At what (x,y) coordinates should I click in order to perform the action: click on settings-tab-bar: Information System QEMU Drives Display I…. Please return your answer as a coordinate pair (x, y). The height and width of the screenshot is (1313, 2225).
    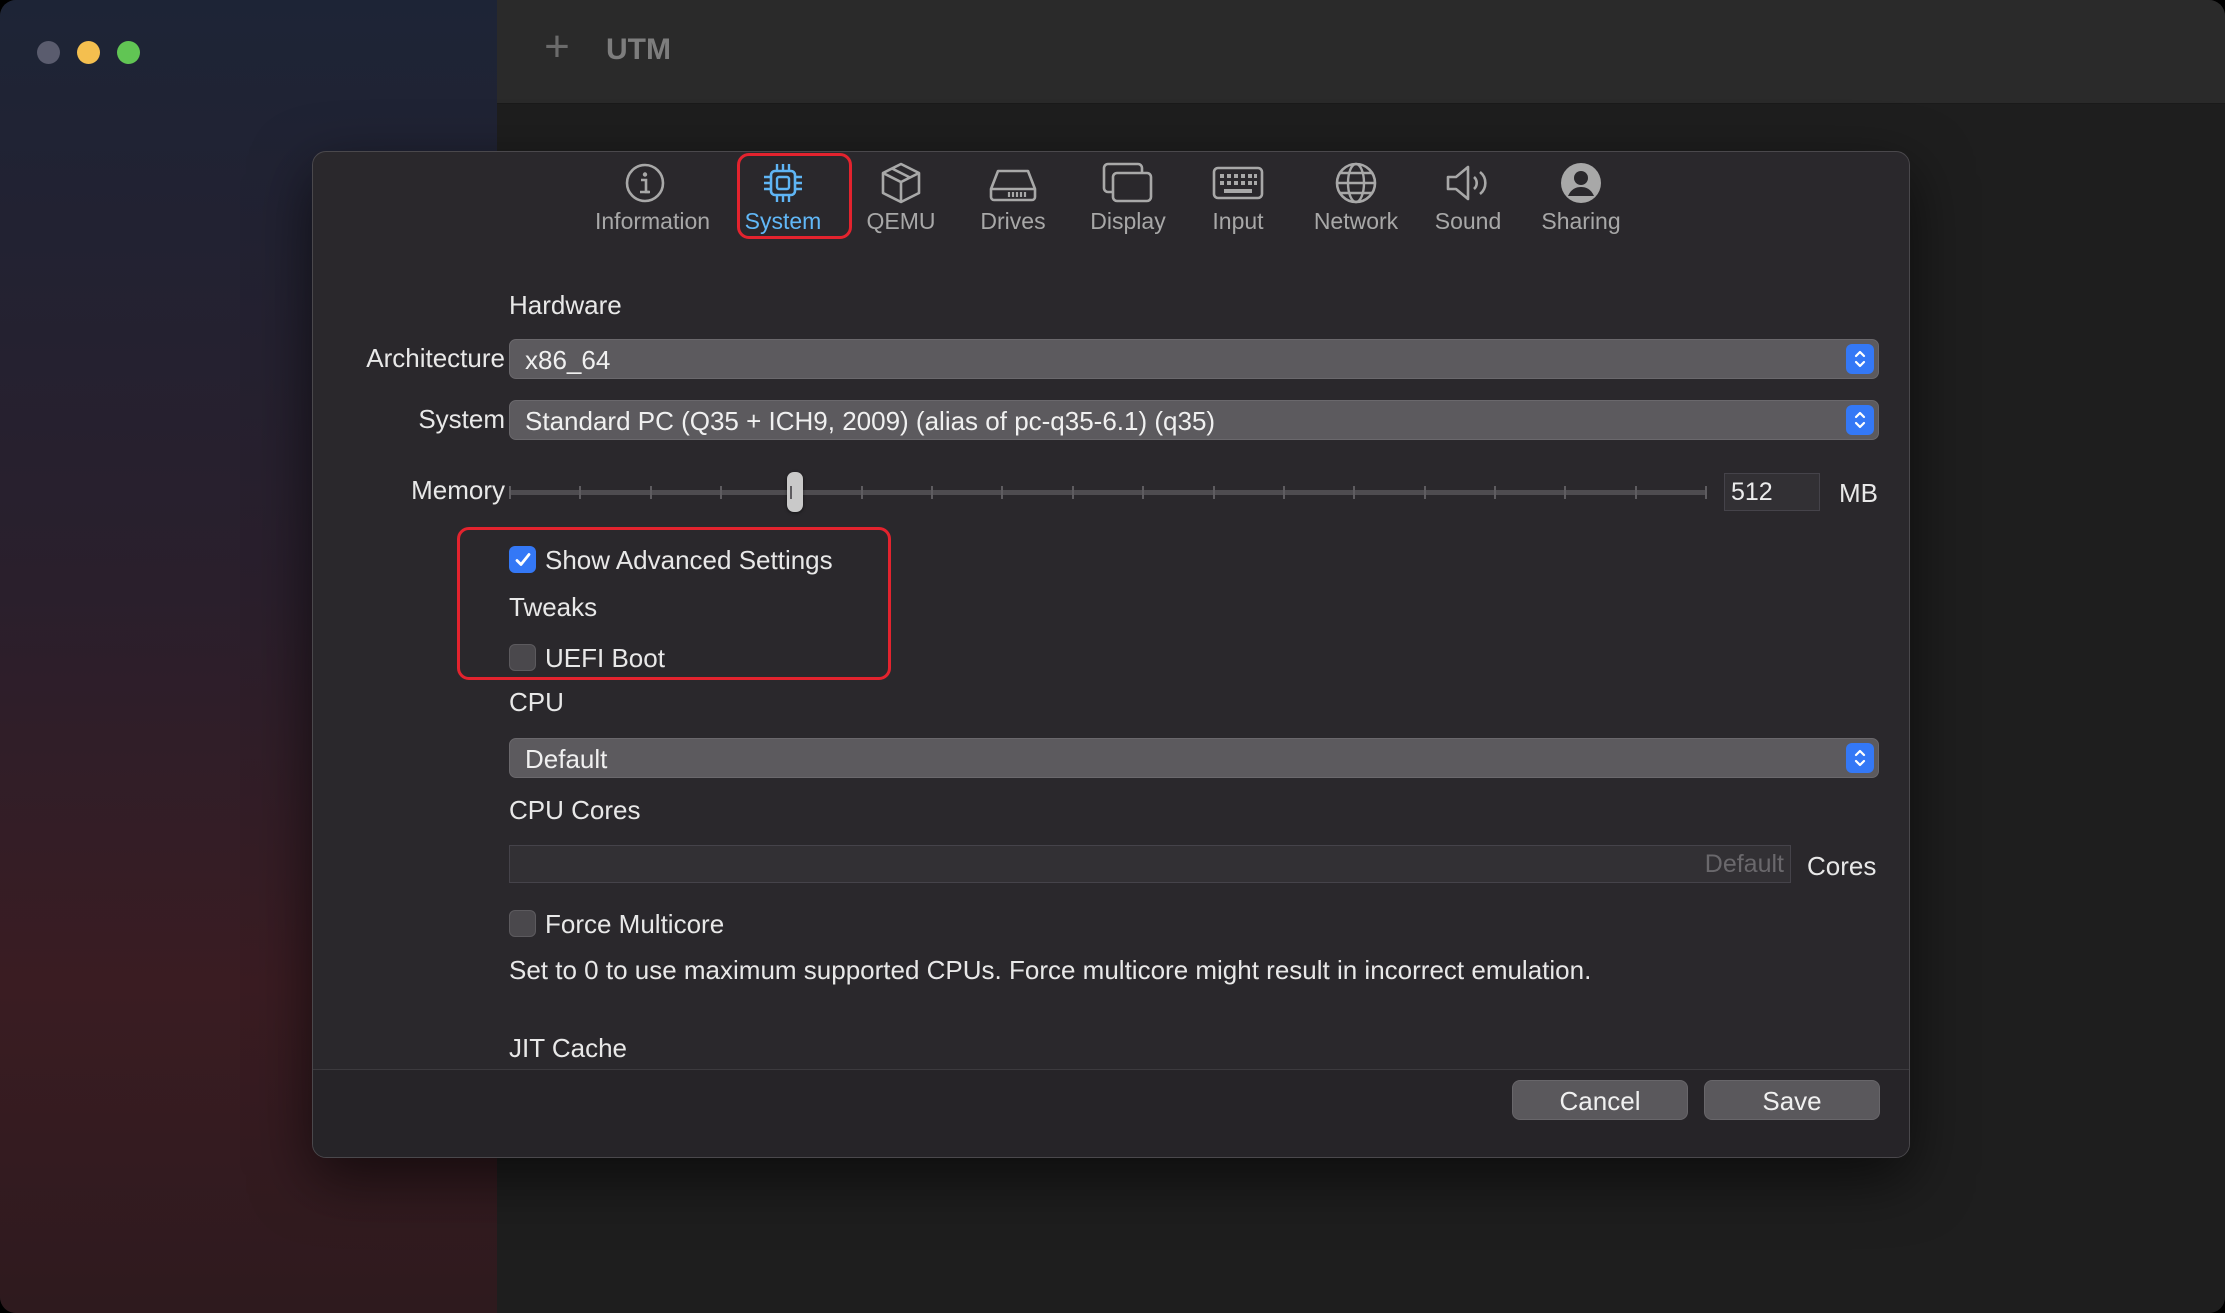
    Looking at the image, I should click on (1111, 202).